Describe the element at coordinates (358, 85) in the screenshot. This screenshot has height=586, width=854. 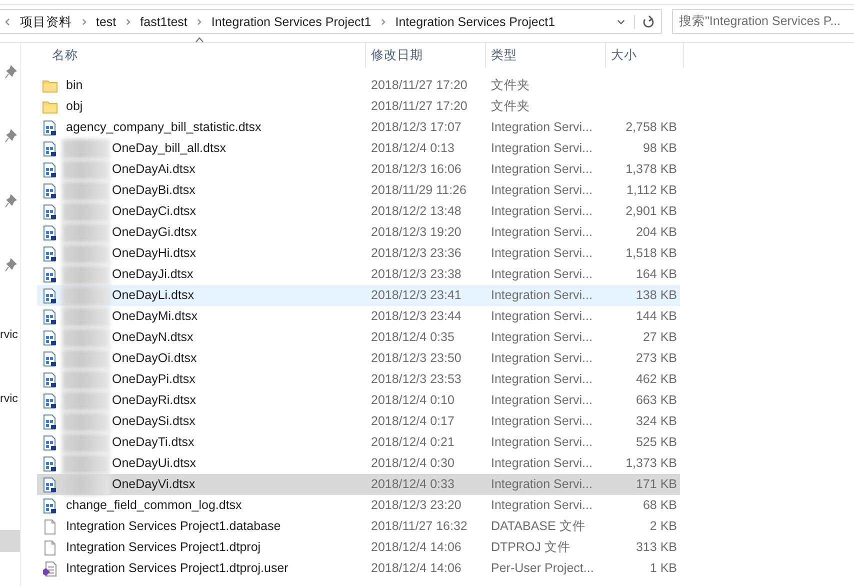
I see `file-row: bin 2018/11/27 17:20 文件夹` at that location.